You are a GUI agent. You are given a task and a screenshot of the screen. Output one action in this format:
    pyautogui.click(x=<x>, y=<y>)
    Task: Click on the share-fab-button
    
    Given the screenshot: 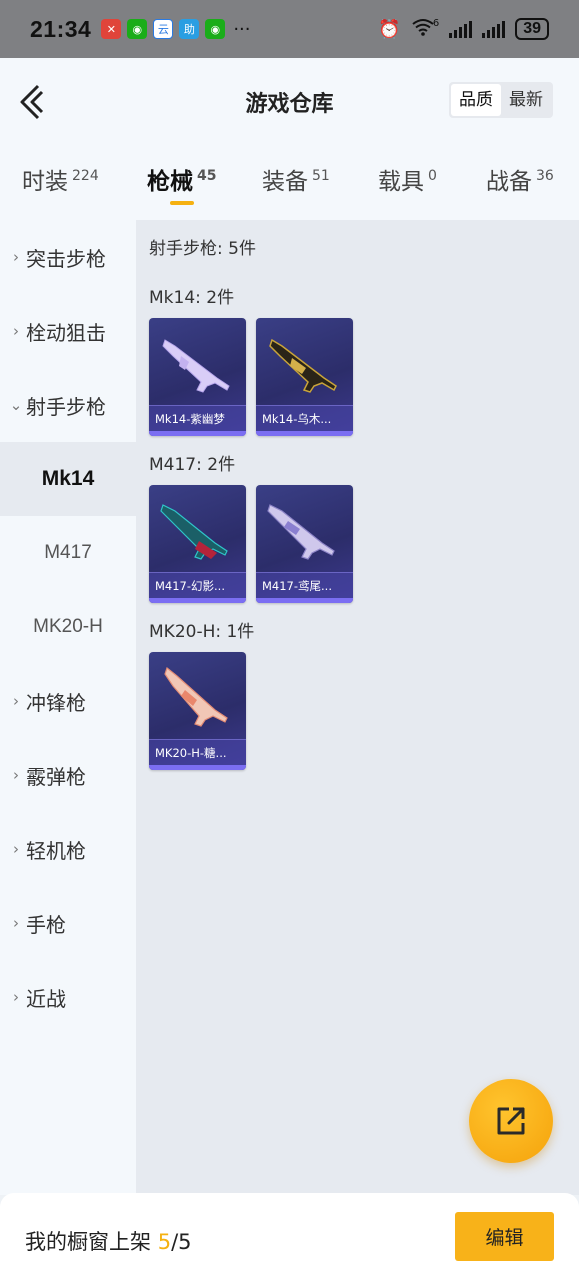 What is the action you would take?
    pyautogui.click(x=511, y=1121)
    